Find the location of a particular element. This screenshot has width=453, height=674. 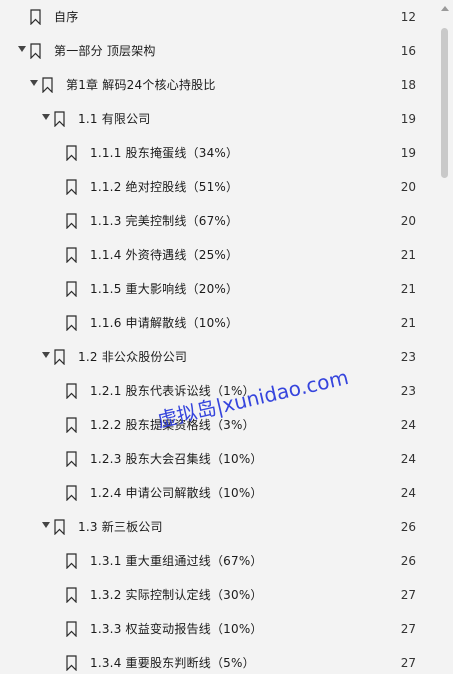

toc-item: 1.1.5 重大影响线（20%） 21 is located at coordinates (218, 289).